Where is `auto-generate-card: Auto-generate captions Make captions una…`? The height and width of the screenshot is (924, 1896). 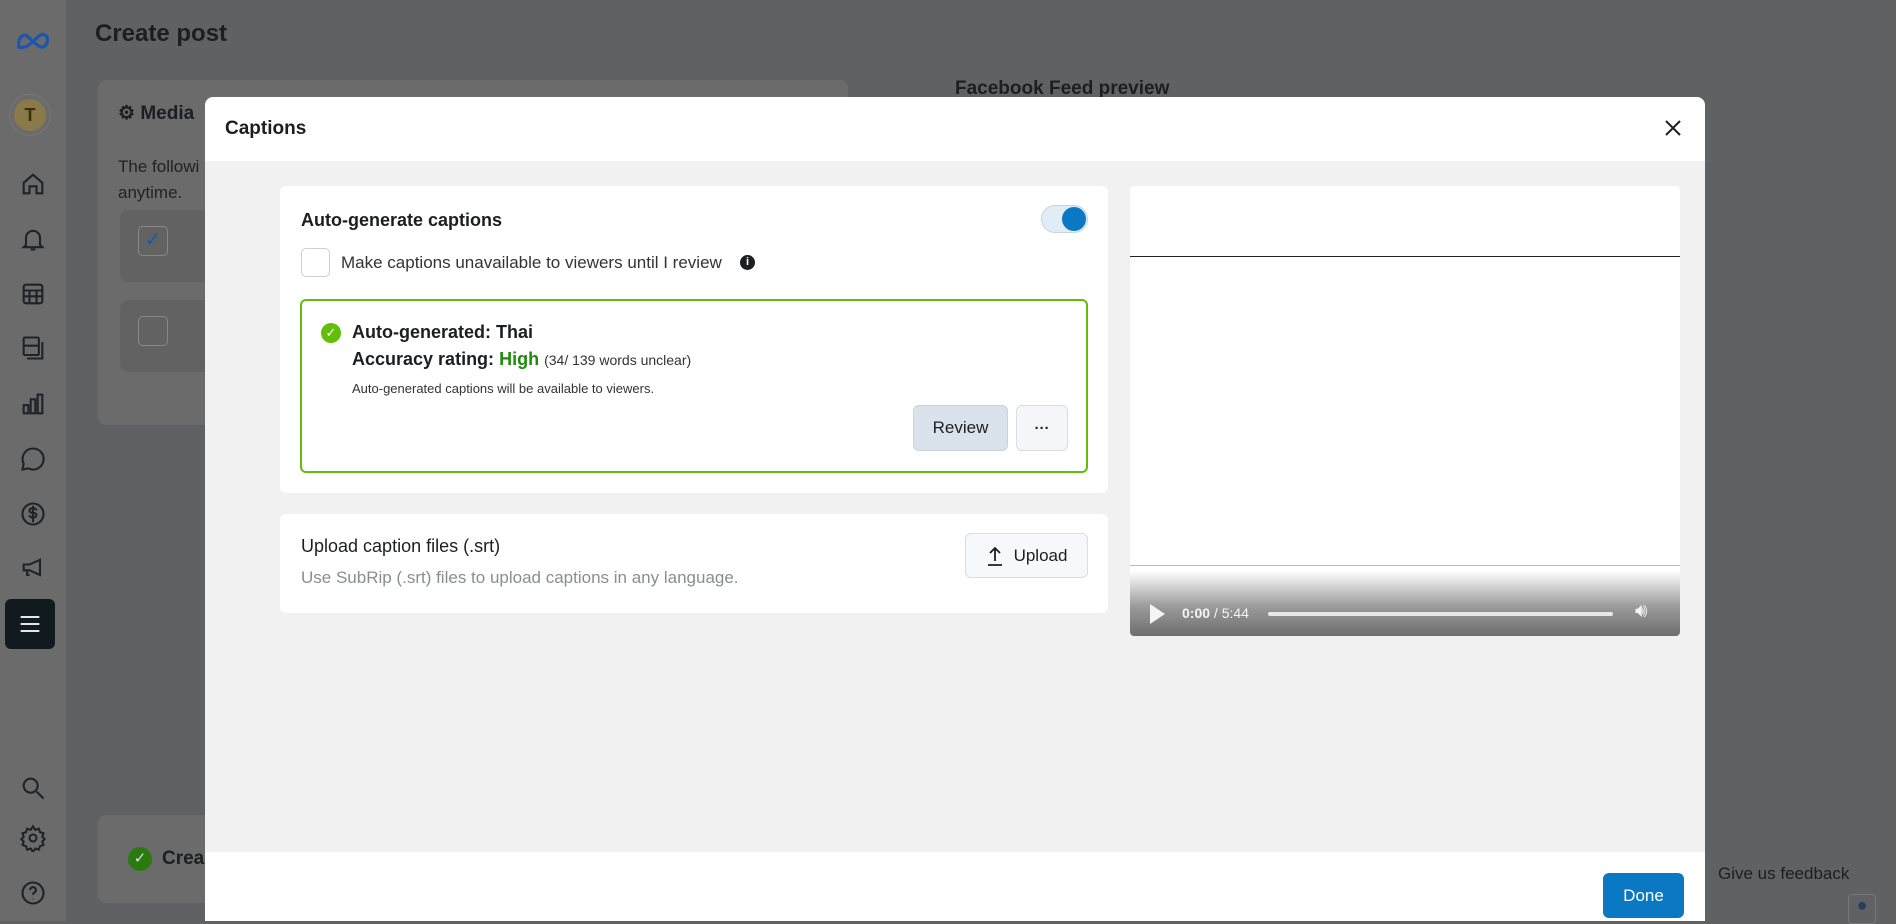
auto-generate-card: Auto-generate captions Make captions una… is located at coordinates (694, 339).